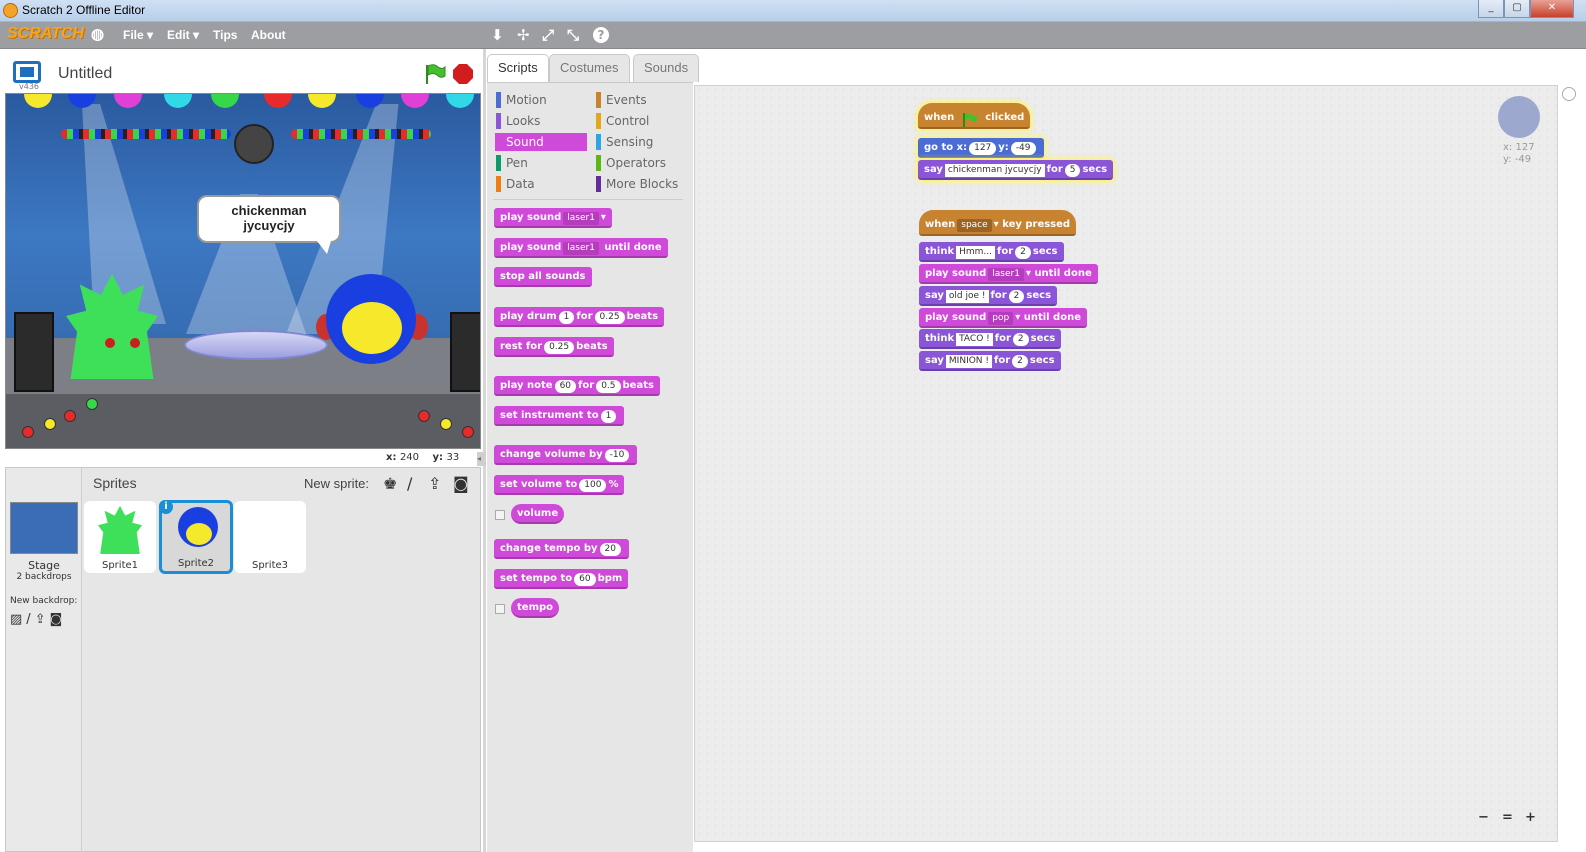 The image size is (1586, 852). I want to click on paint-backdrop-icon: /, so click(30, 619).